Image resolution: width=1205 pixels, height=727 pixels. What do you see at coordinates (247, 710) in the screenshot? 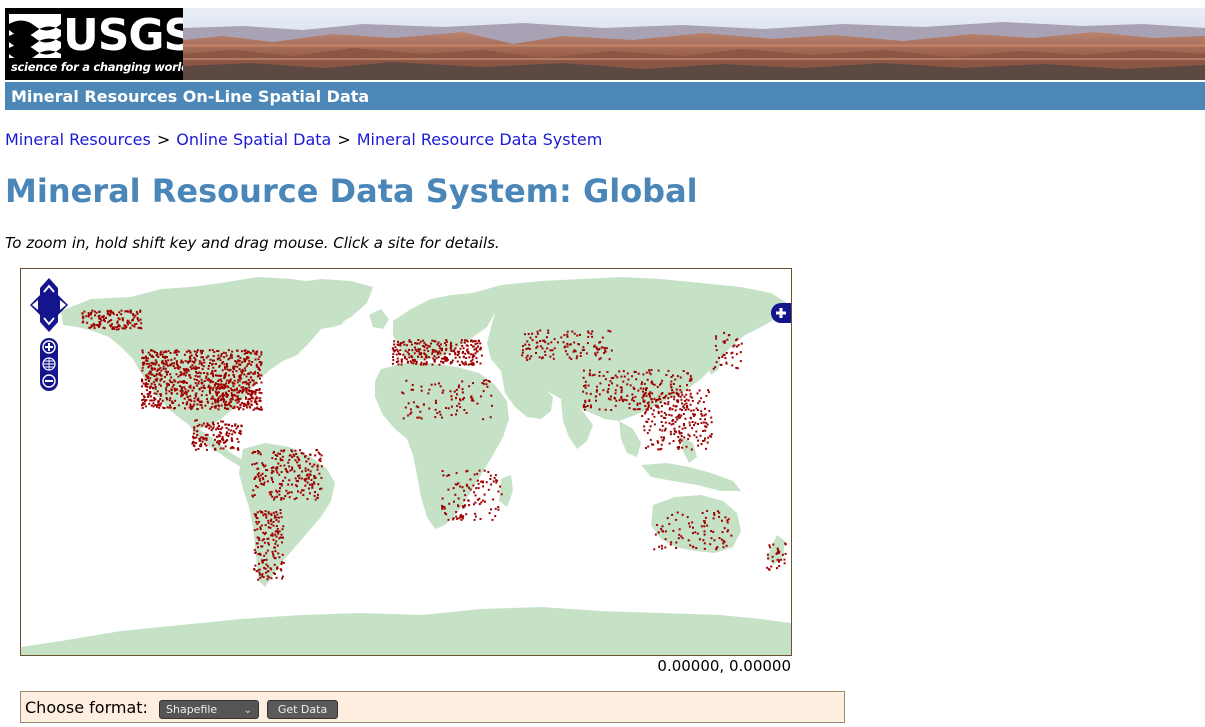
I see `chevron-down-icon: ⌄` at bounding box center [247, 710].